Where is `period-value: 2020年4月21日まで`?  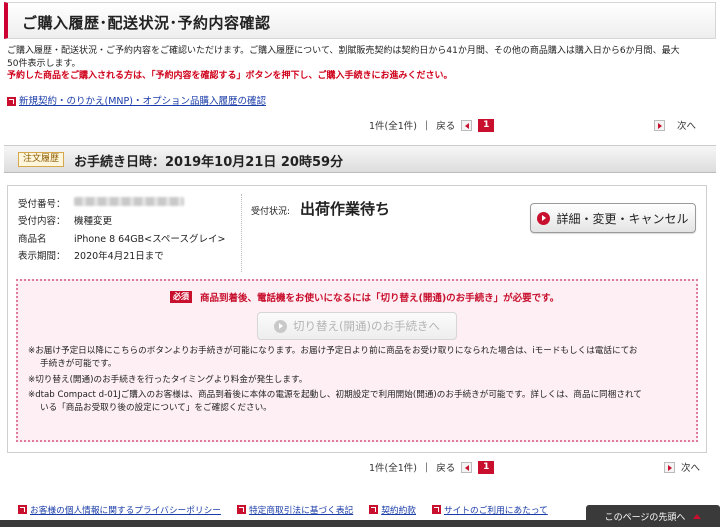 period-value: 2020年4月21日まで is located at coordinates (119, 257).